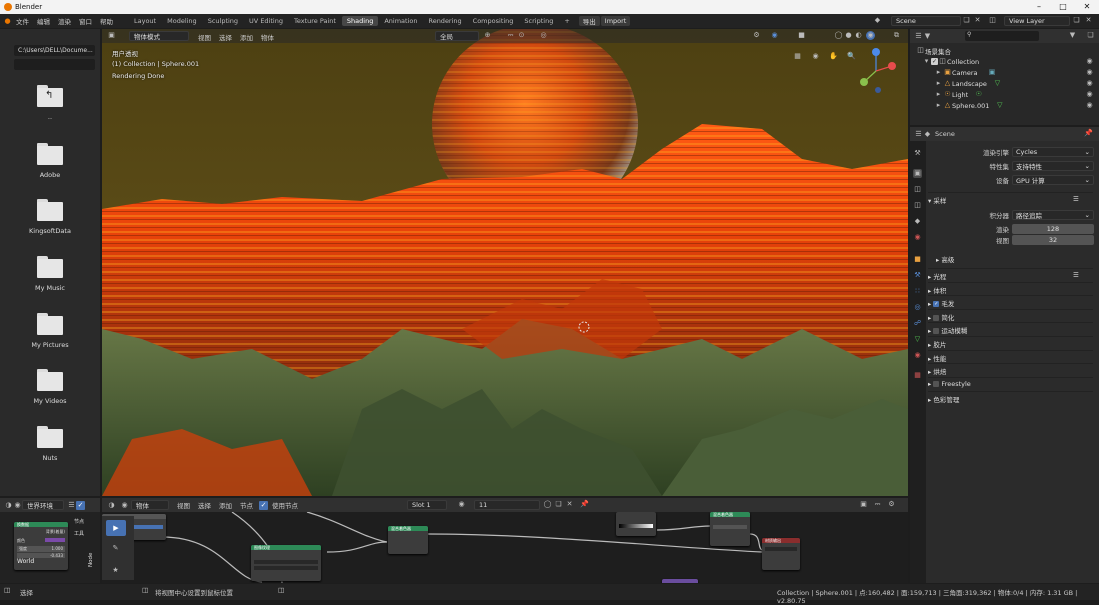  I want to click on node-color-swatch, so click(55, 540).